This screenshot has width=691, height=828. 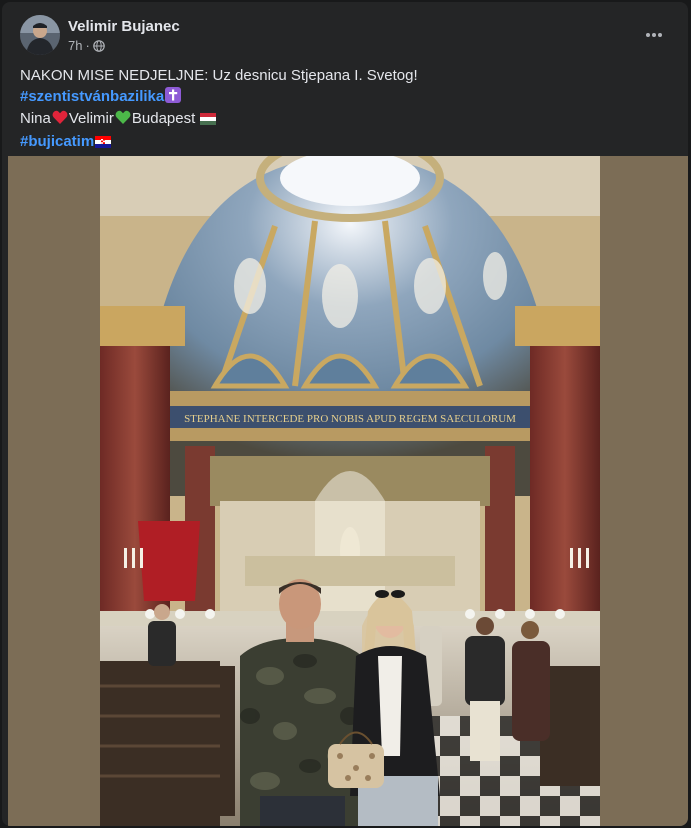 I want to click on post-text-line-2: #szentistvánbazilika, so click(x=346, y=98).